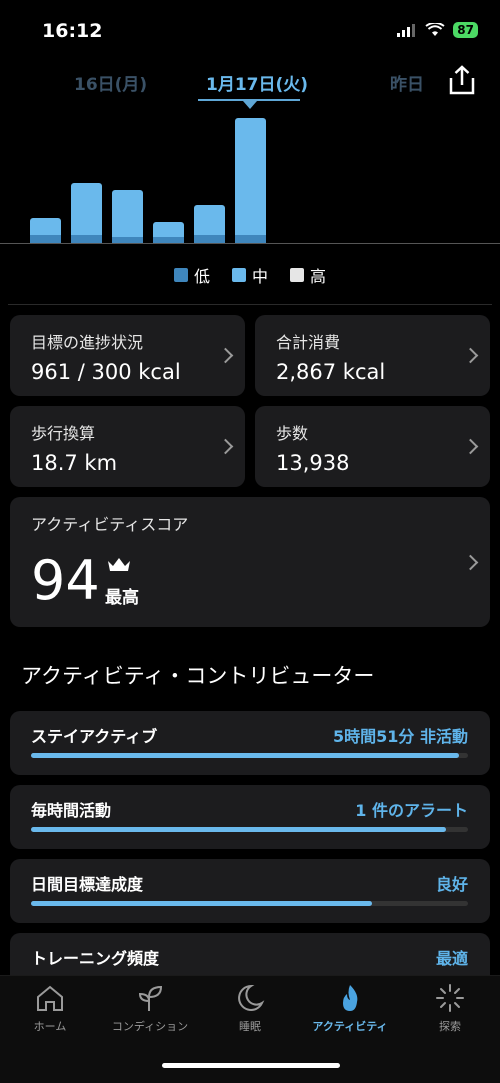 This screenshot has width=500, height=1083. I want to click on goal-progress-card: 目標の進捗状況 961 / 300 kcal, so click(127, 355).